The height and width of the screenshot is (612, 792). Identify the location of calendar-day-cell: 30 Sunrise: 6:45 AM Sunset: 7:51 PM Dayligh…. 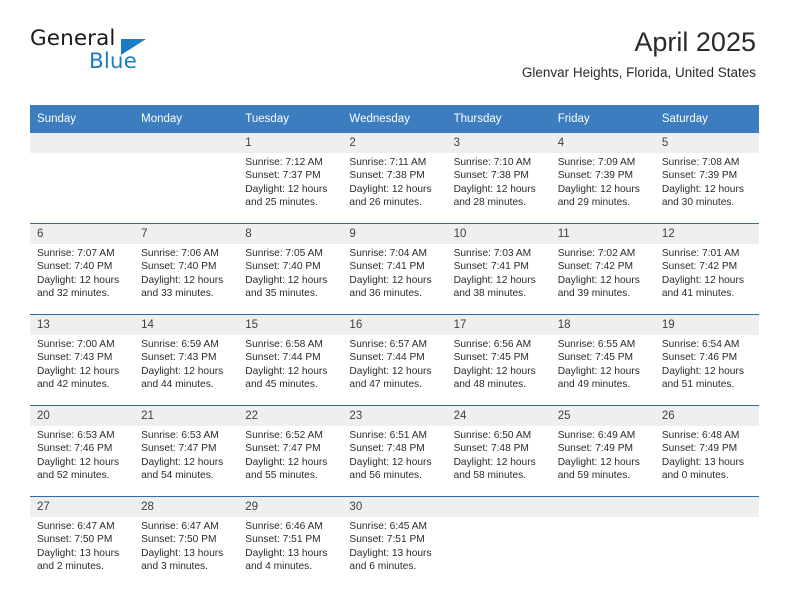
(394, 541).